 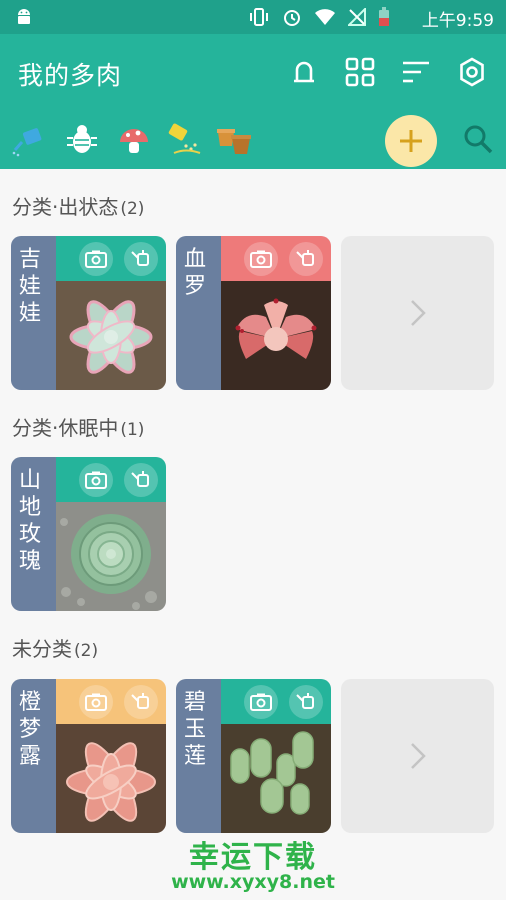 What do you see at coordinates (70, 75) in the screenshot?
I see `app-title: 我的多肉` at bounding box center [70, 75].